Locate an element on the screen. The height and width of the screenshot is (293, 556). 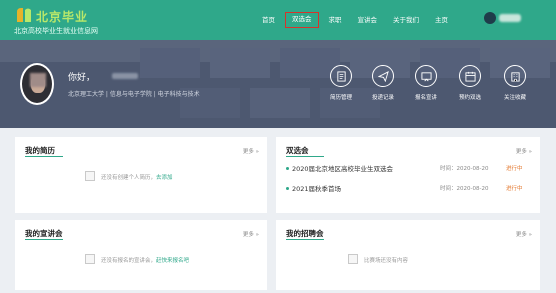
user-avatar is located at coordinates (490, 18).